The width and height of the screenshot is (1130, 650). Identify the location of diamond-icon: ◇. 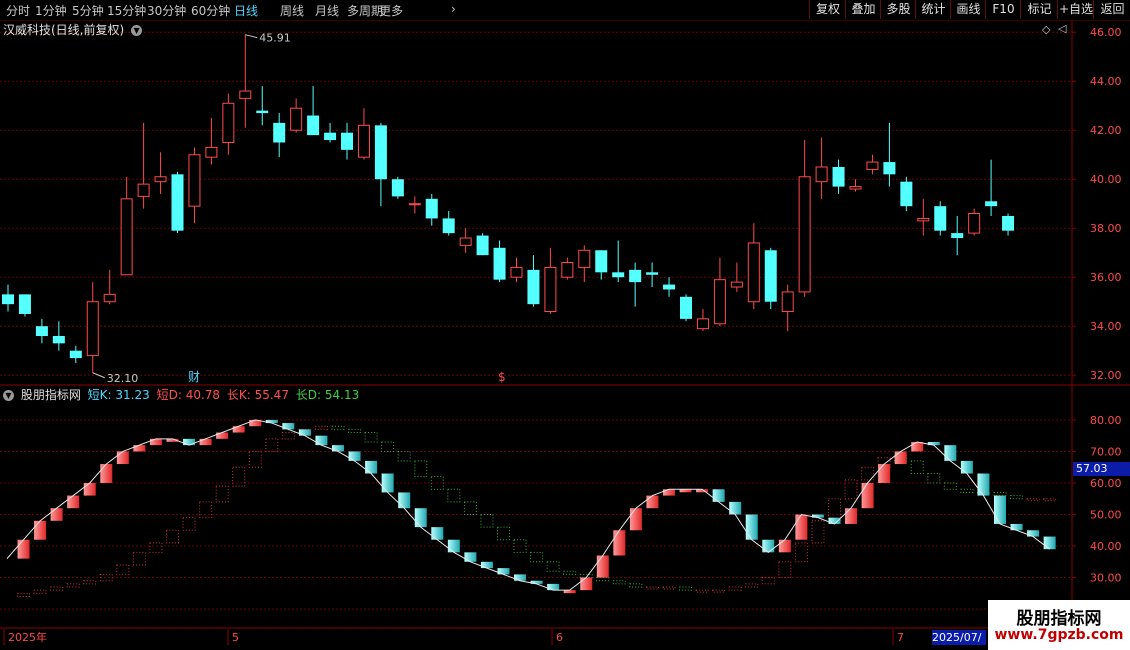
(1046, 29).